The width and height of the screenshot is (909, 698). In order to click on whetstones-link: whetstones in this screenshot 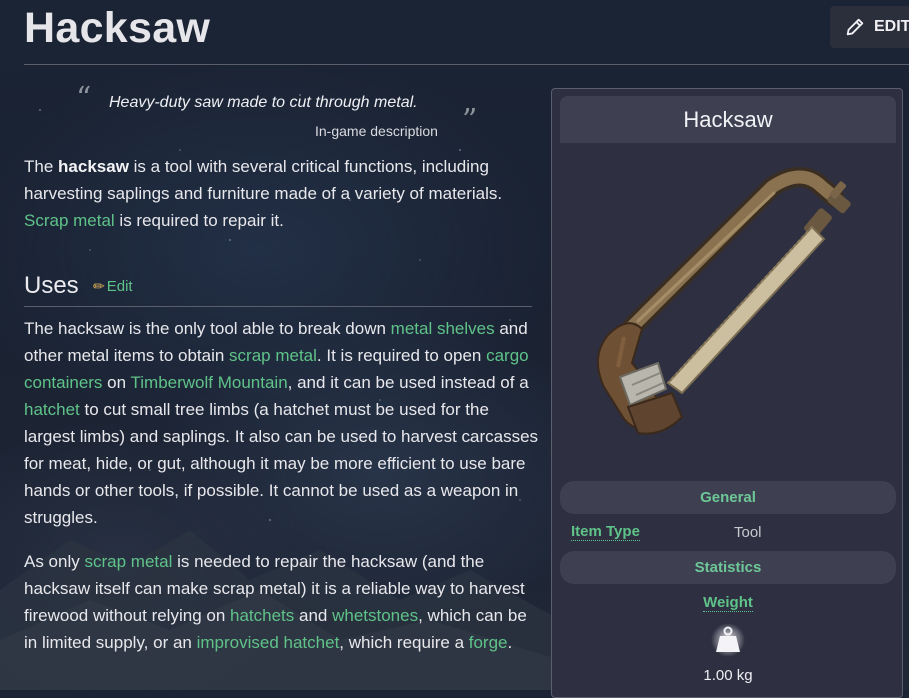, I will do `click(375, 615)`.